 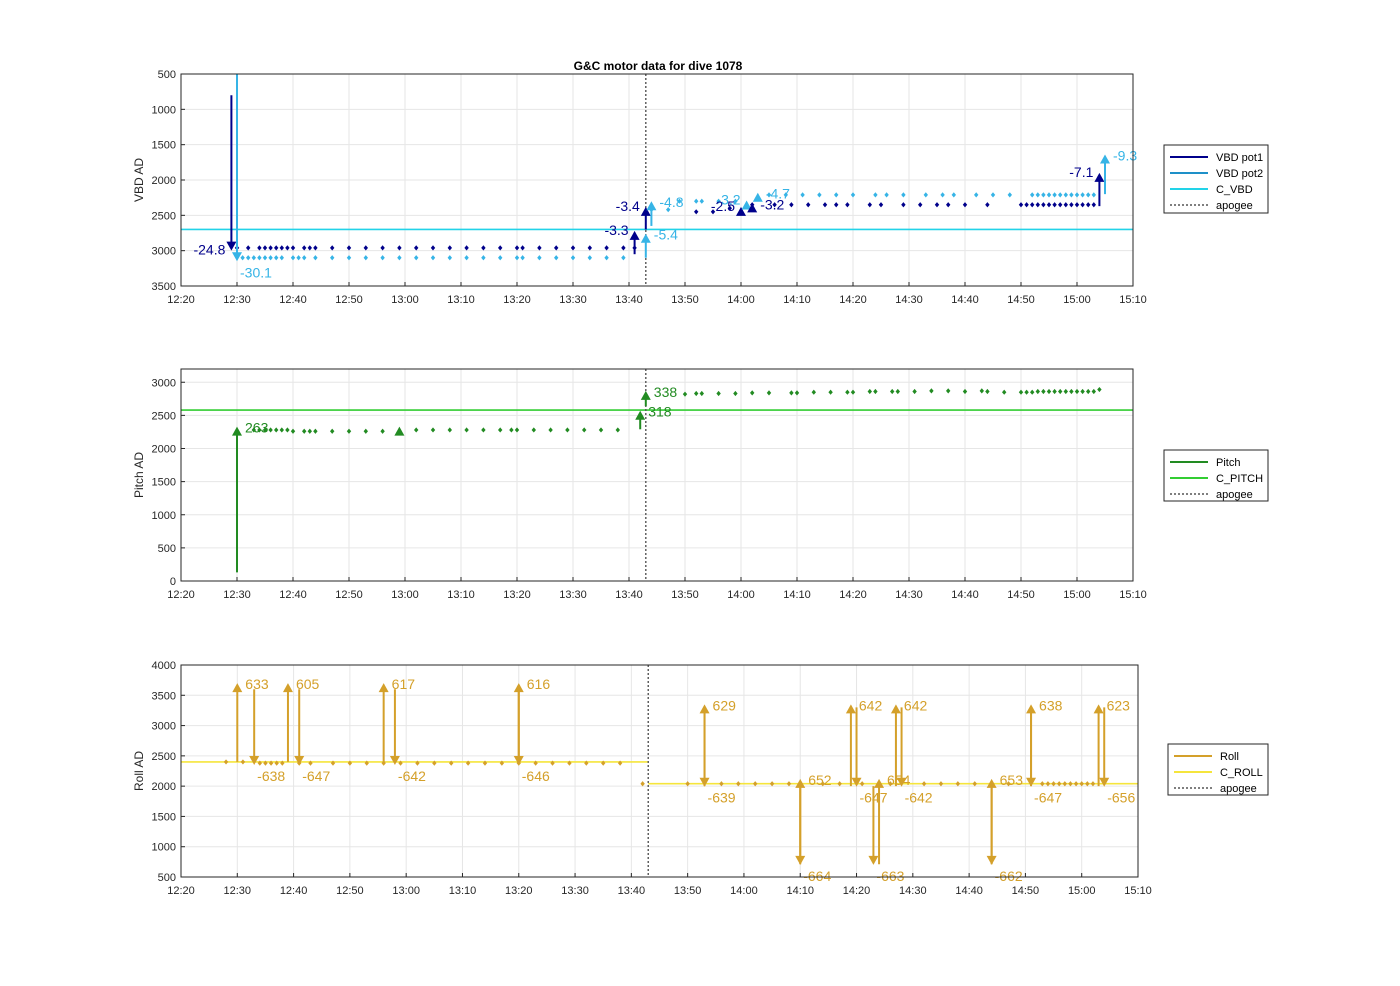 I want to click on arrow-value-label: -639, so click(x=722, y=798).